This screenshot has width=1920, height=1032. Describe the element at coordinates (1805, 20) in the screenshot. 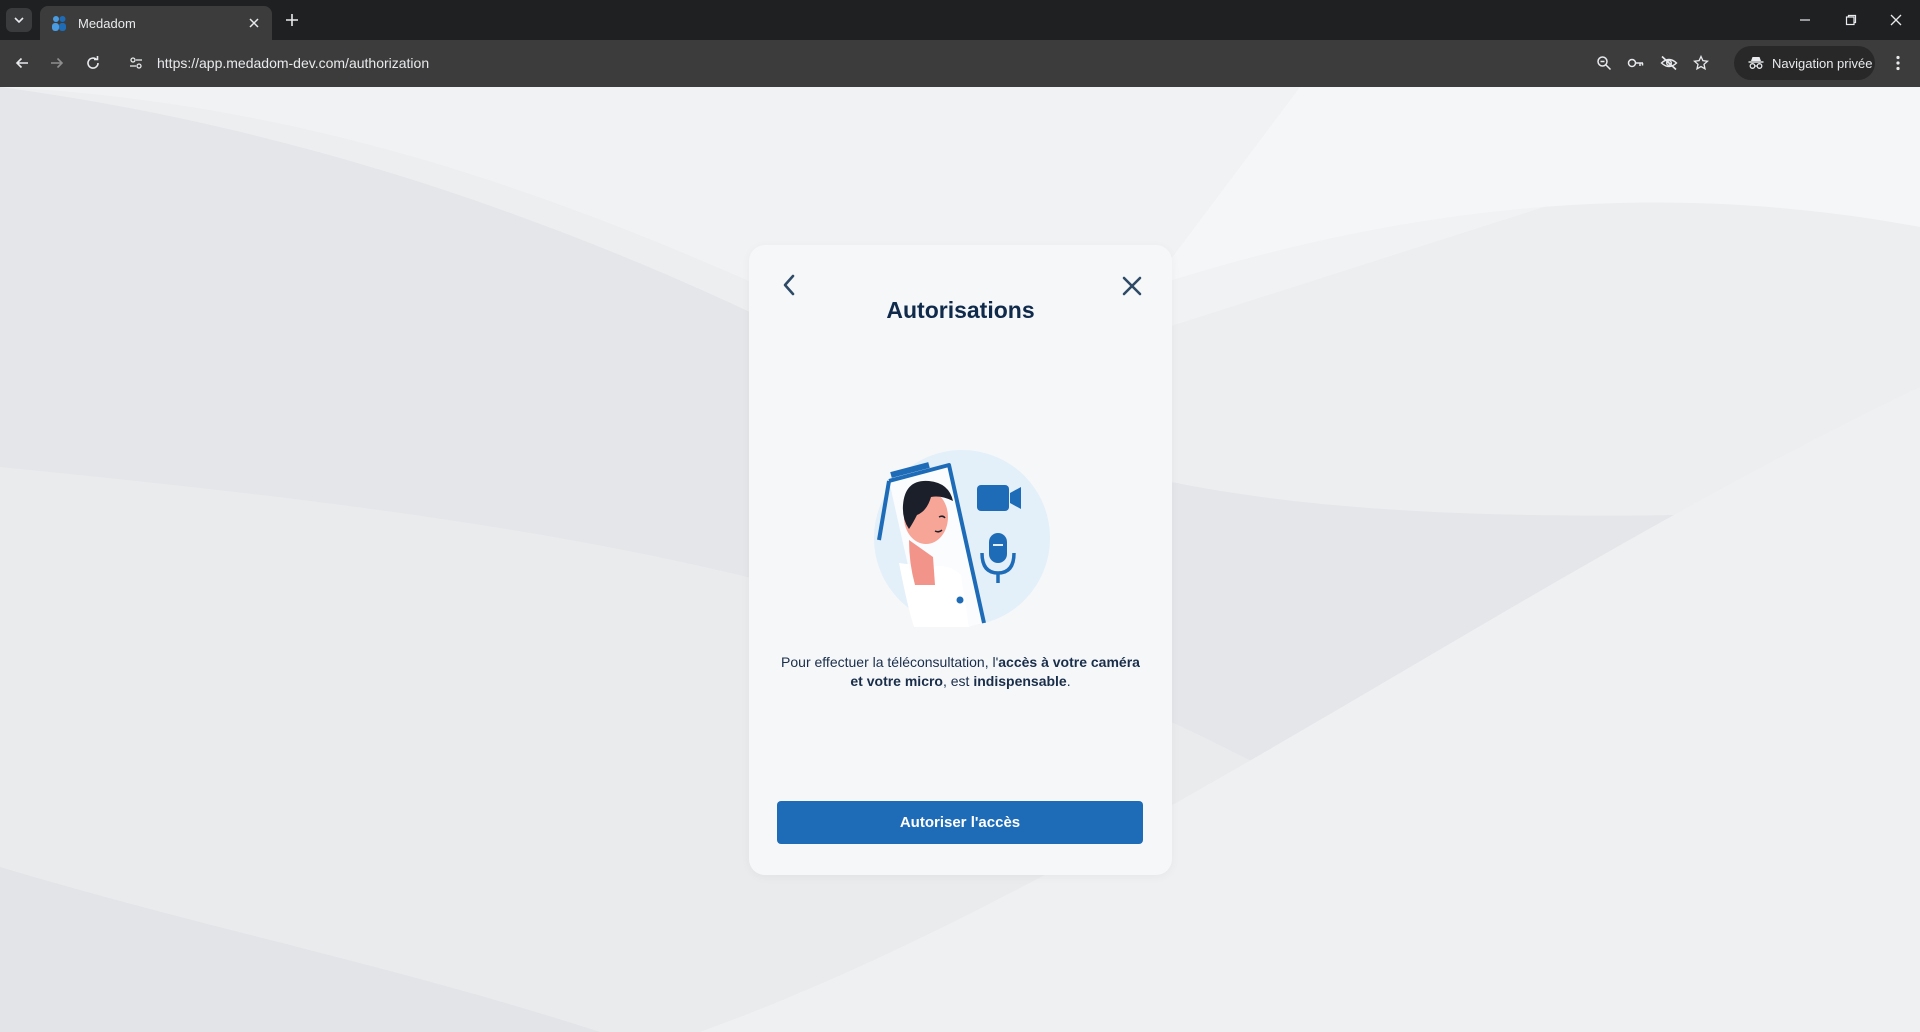

I see `minimize-icon` at that location.